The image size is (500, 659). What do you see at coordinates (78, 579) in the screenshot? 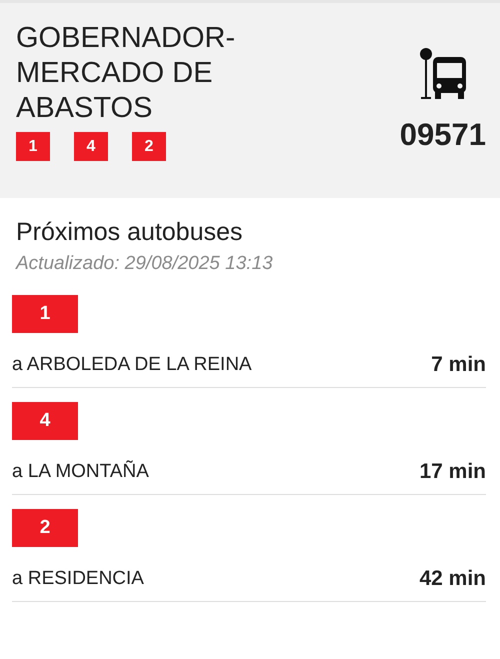
I see `destination: a RESIDENCIA` at bounding box center [78, 579].